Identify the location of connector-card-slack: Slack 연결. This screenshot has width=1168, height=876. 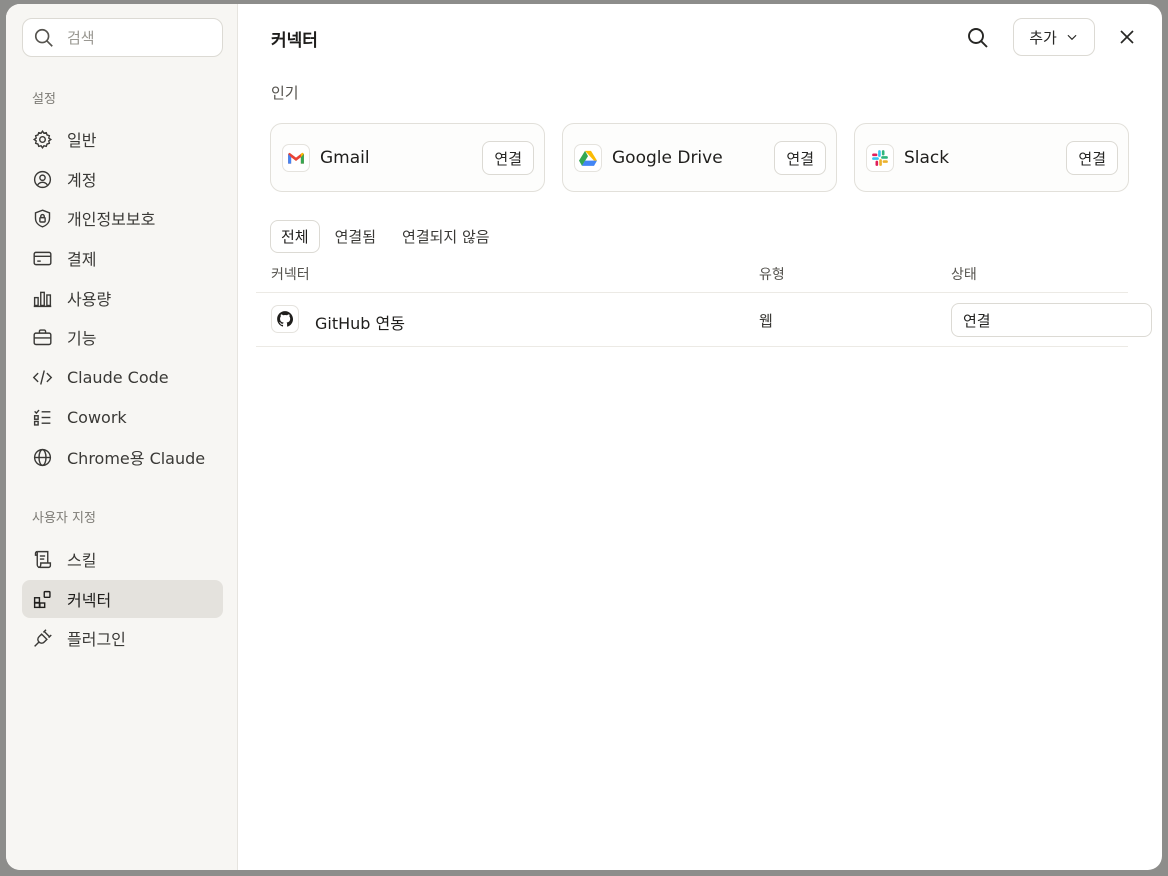
(991, 157).